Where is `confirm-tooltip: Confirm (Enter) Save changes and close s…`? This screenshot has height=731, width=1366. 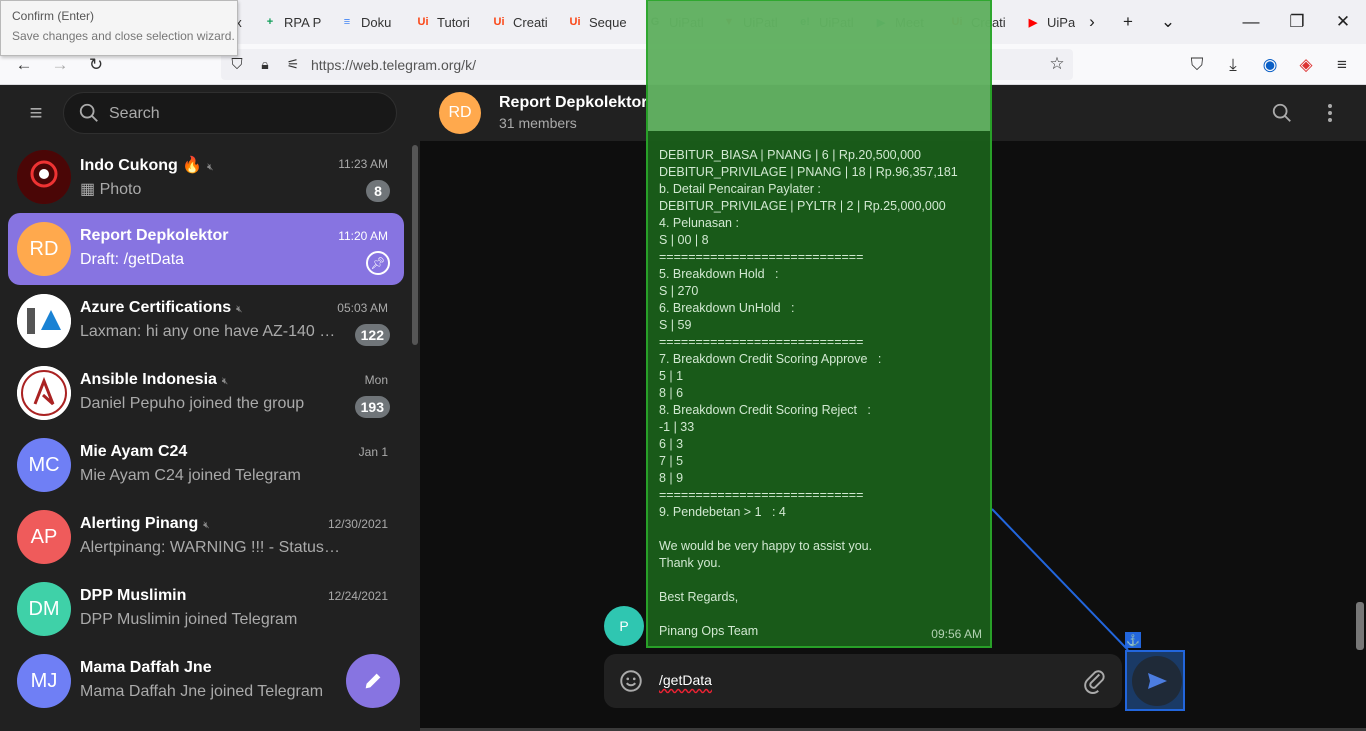
confirm-tooltip: Confirm (Enter) Save changes and close s… is located at coordinates (119, 28).